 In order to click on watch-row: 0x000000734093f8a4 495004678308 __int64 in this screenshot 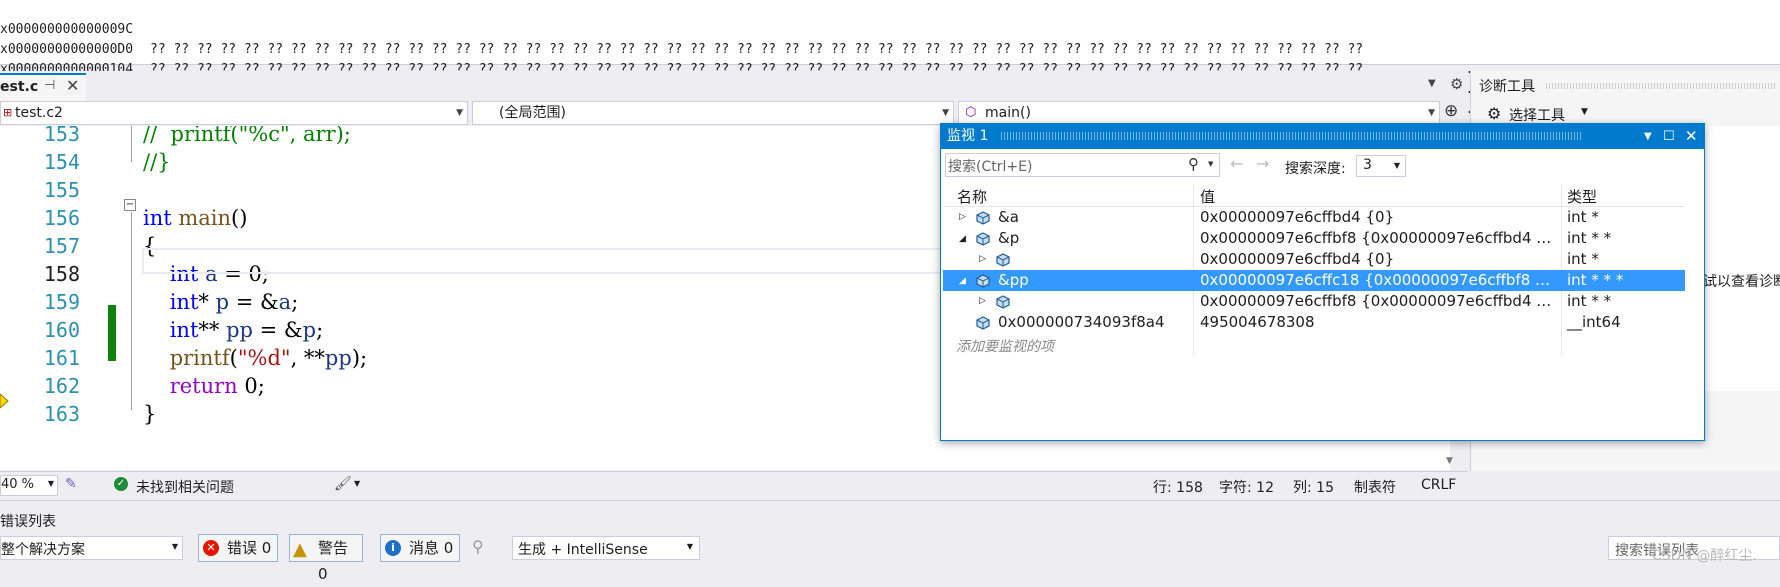, I will do `click(1314, 322)`.